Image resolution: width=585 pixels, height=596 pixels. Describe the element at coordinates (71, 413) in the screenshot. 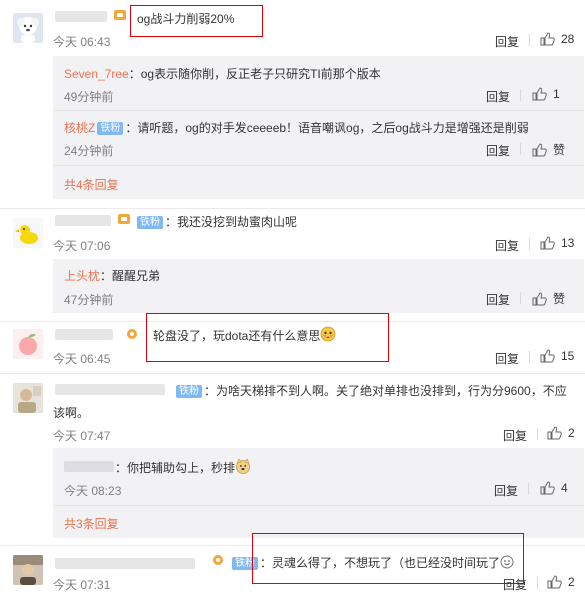

I see `comment-text-continued: 该啊。` at that location.